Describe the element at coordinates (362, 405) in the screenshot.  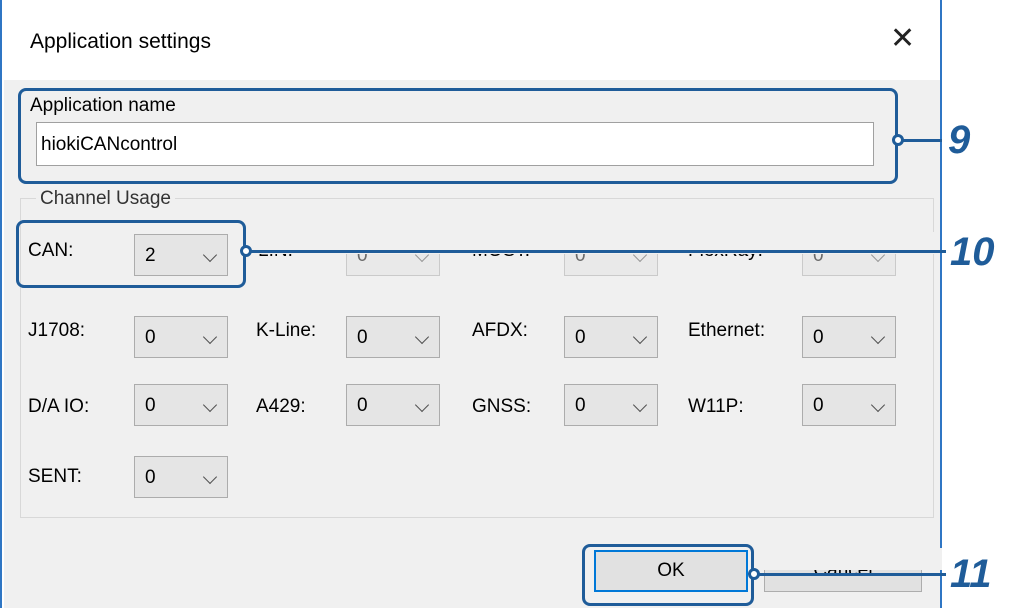
I see `a429-value: 0` at that location.